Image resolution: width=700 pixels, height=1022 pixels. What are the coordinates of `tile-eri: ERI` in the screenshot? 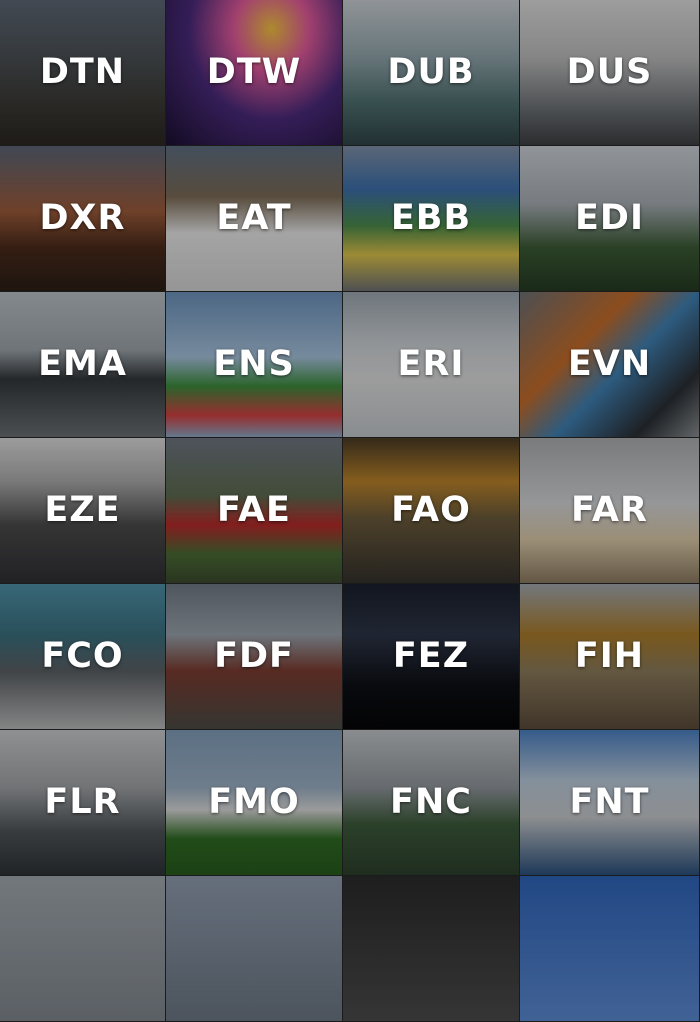 It's located at (431, 365).